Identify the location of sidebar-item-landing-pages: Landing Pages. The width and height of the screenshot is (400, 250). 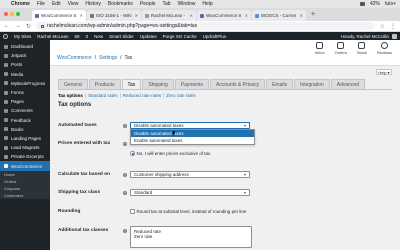
(25, 138).